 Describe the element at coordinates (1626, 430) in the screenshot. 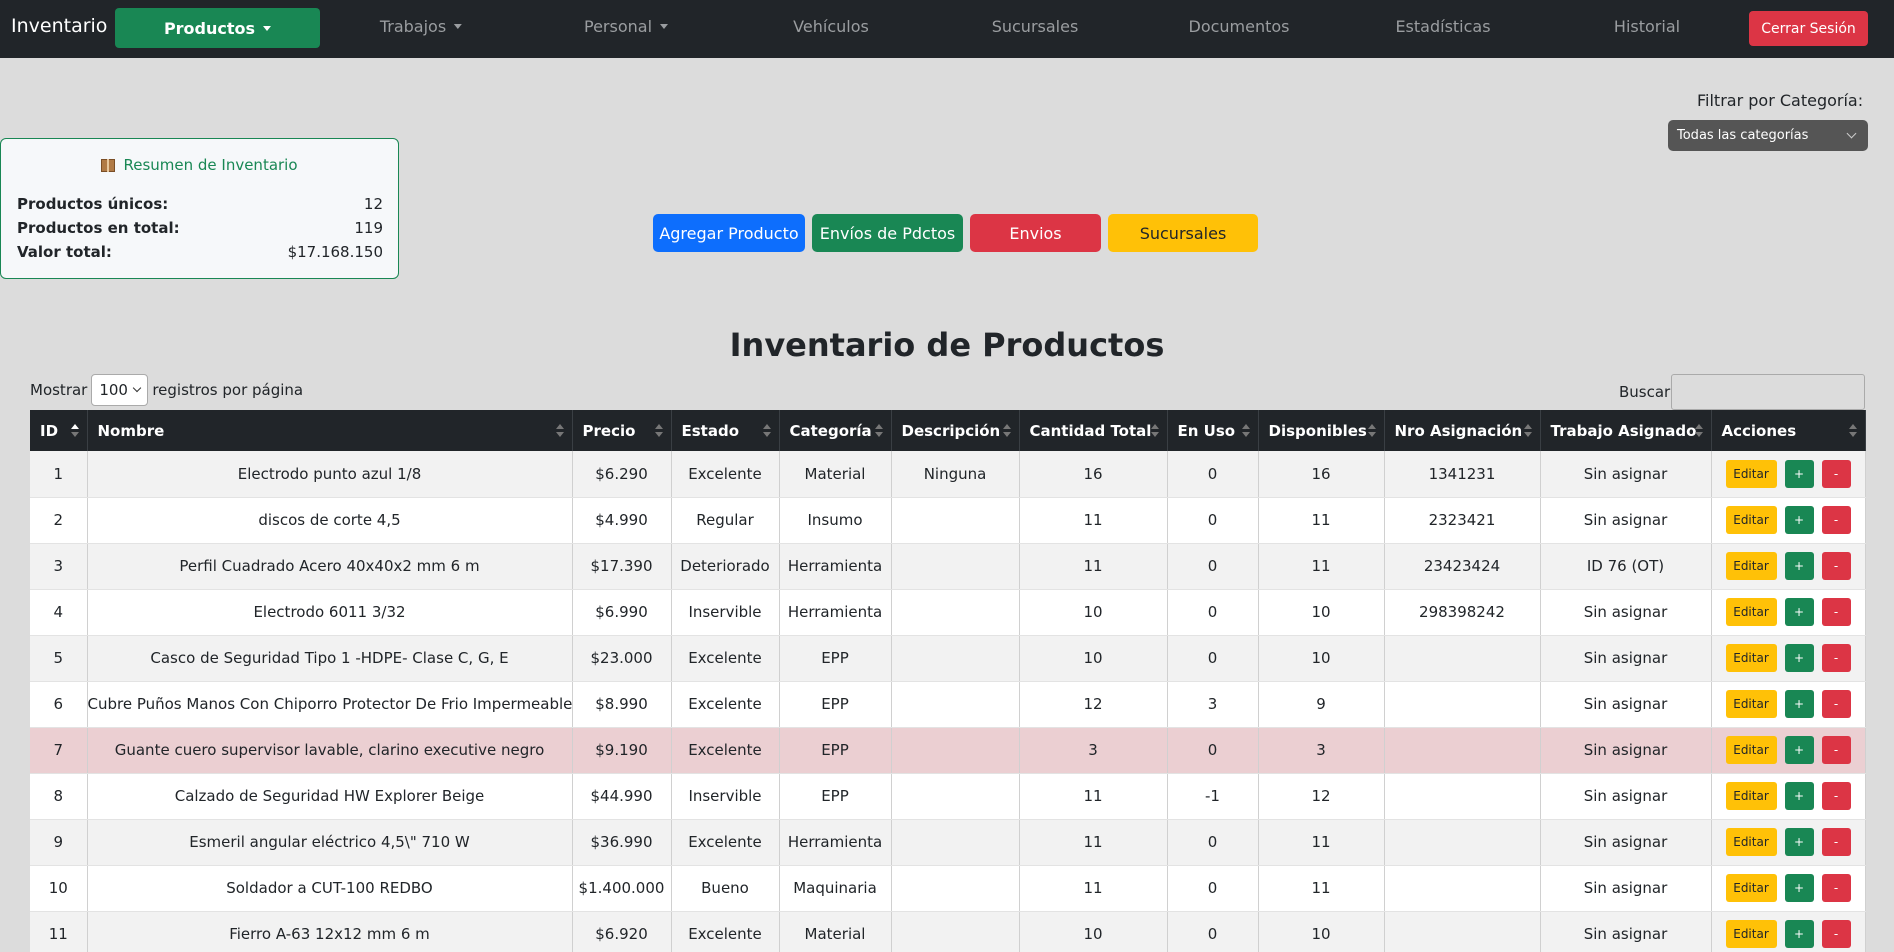

I see `column-header: Trabajo Asignado` at that location.